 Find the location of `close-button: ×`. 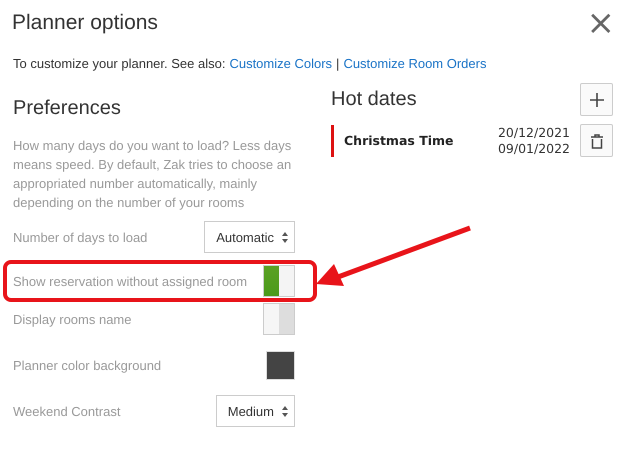

close-button: × is located at coordinates (600, 23).